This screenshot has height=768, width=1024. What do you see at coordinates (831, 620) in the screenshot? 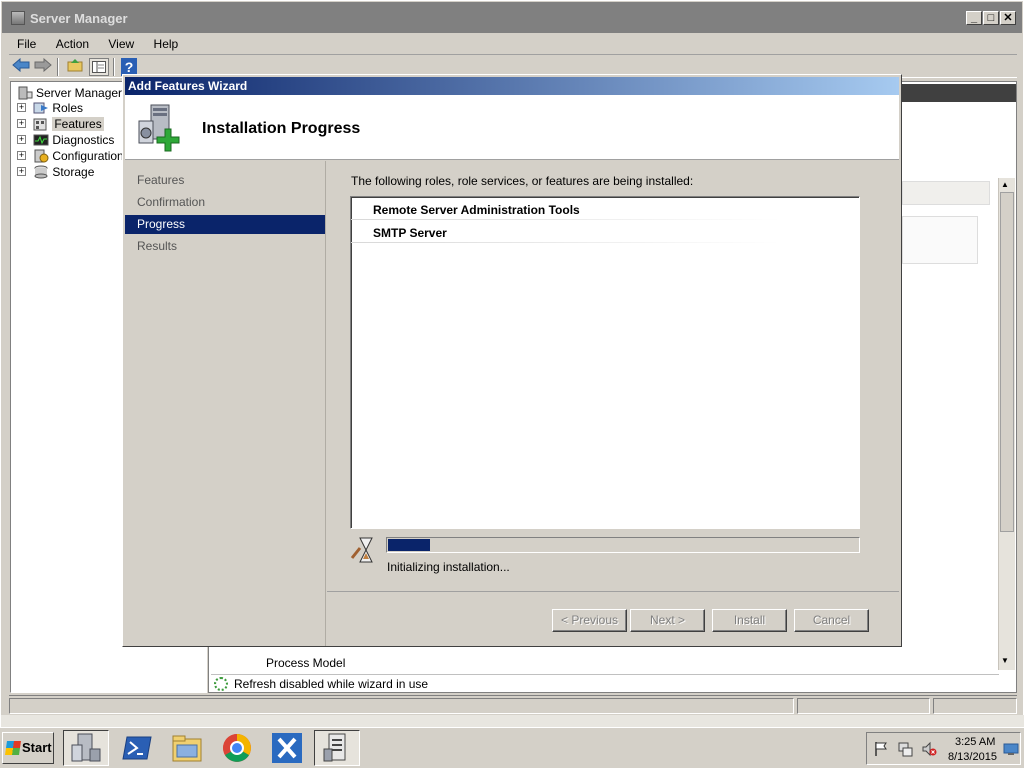
I see `cancel-button: Cancel` at bounding box center [831, 620].